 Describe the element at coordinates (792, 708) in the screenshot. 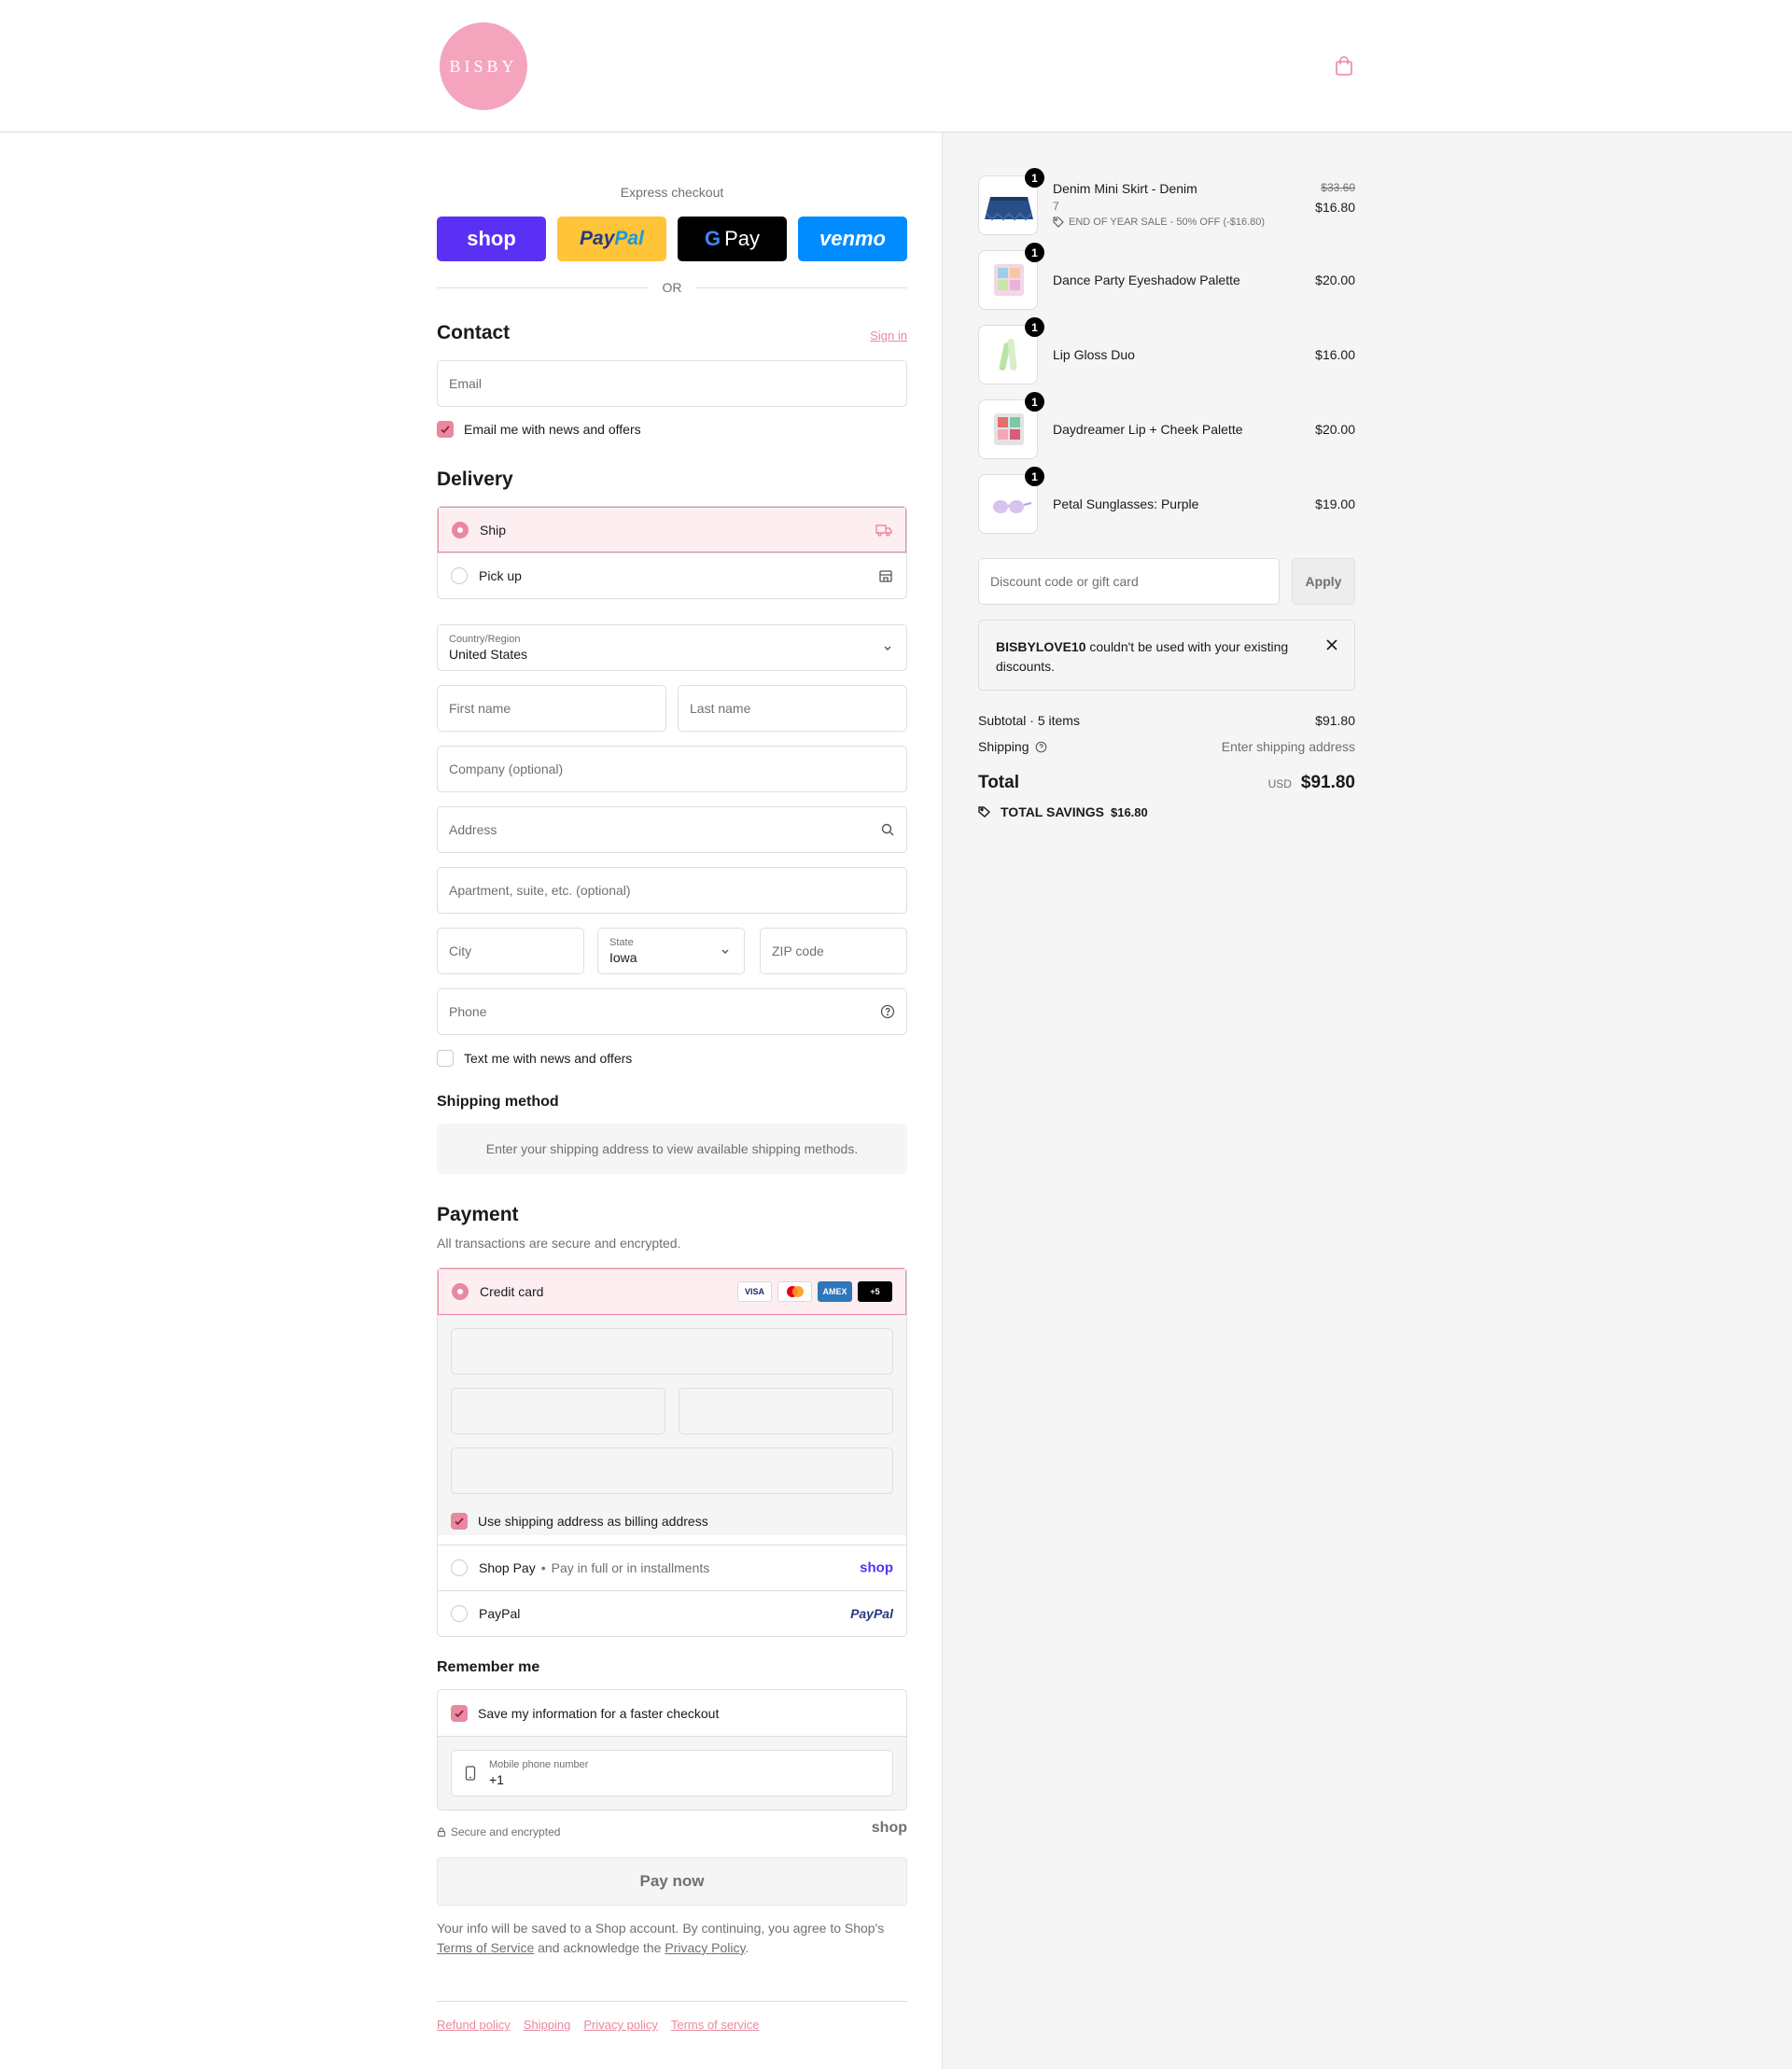

I see `last-name-field: Last name` at that location.